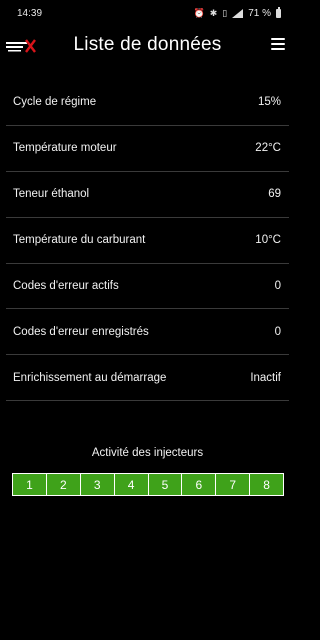 This screenshot has height=640, width=320. I want to click on row-value: Inactif, so click(265, 377).